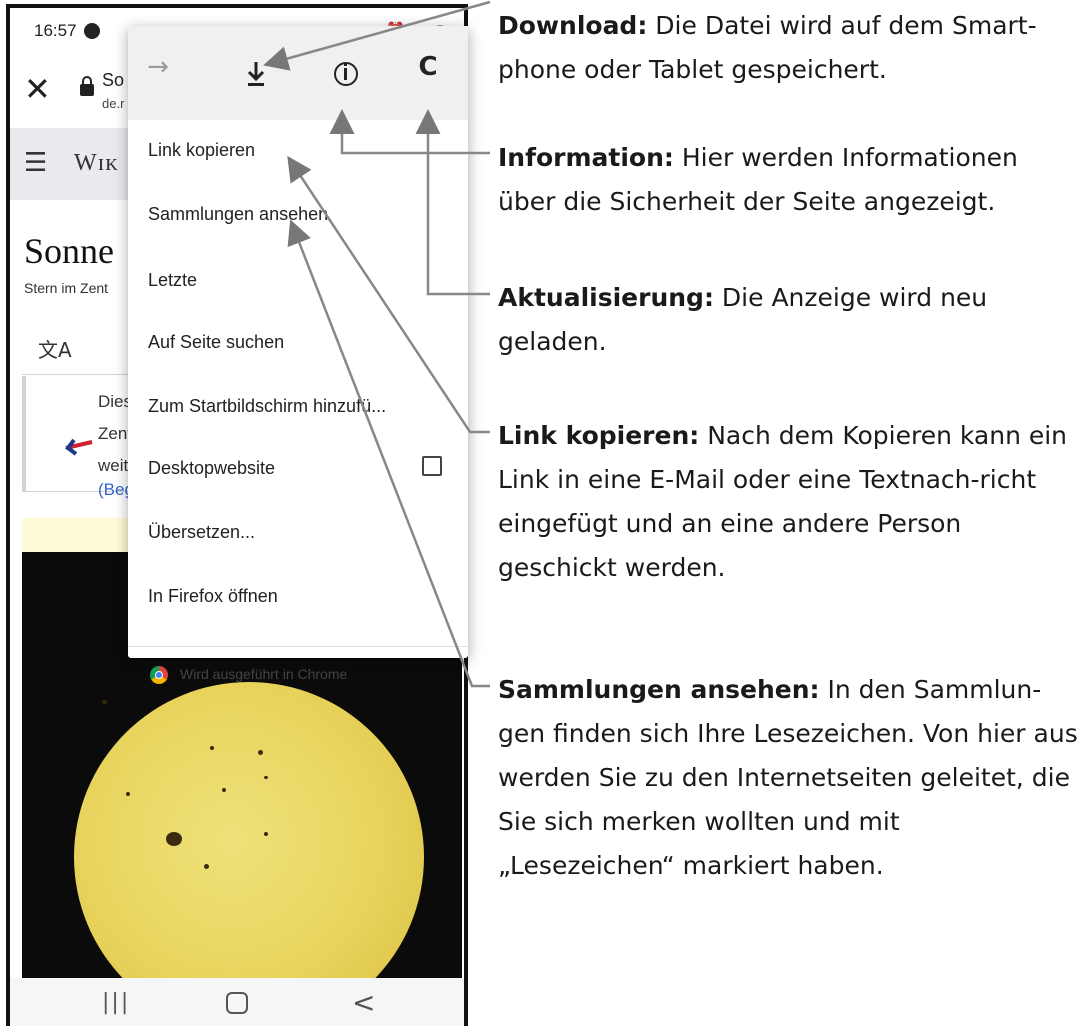 The image size is (1088, 1026). I want to click on menu-item-auf-seite-suchen: Auf Seite suchen, so click(216, 342).